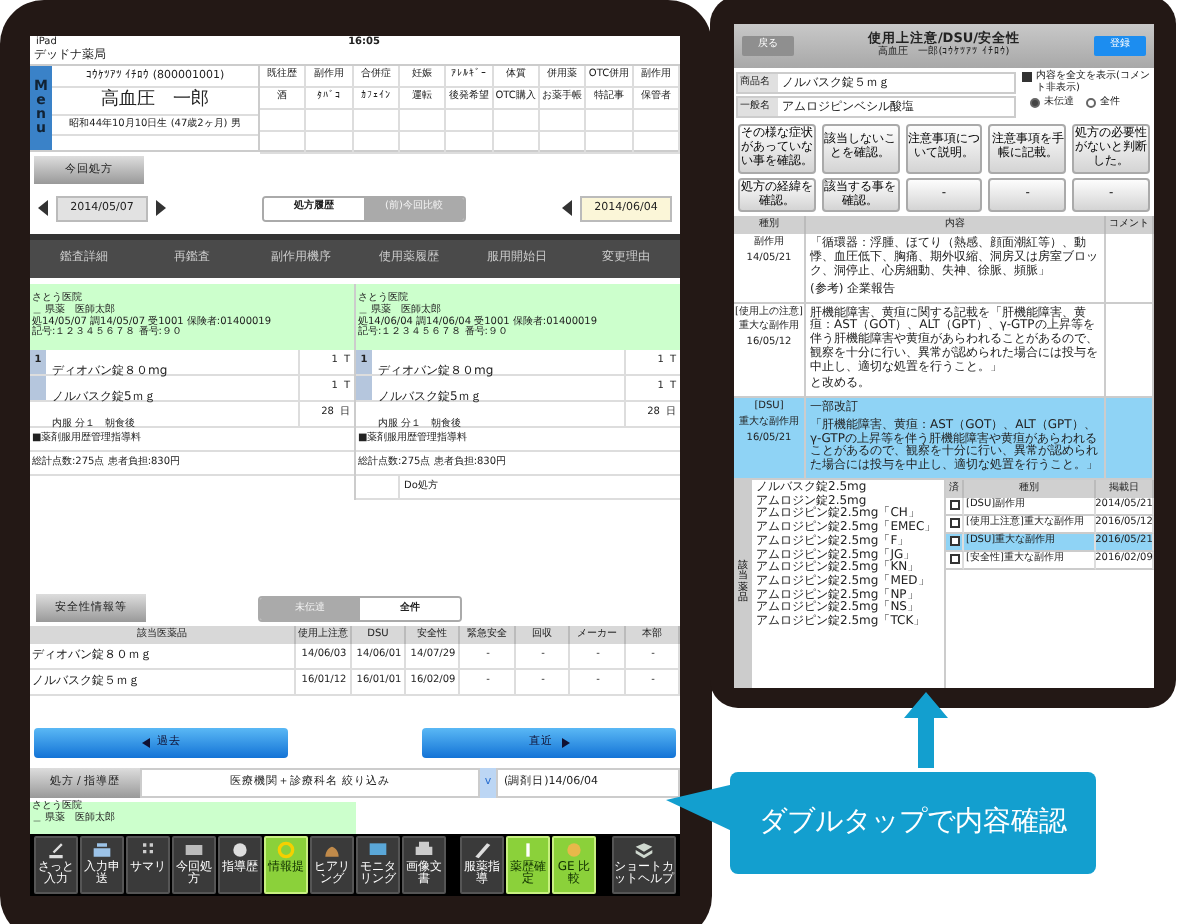  What do you see at coordinates (286, 850) in the screenshot?
I see `ring-icon` at bounding box center [286, 850].